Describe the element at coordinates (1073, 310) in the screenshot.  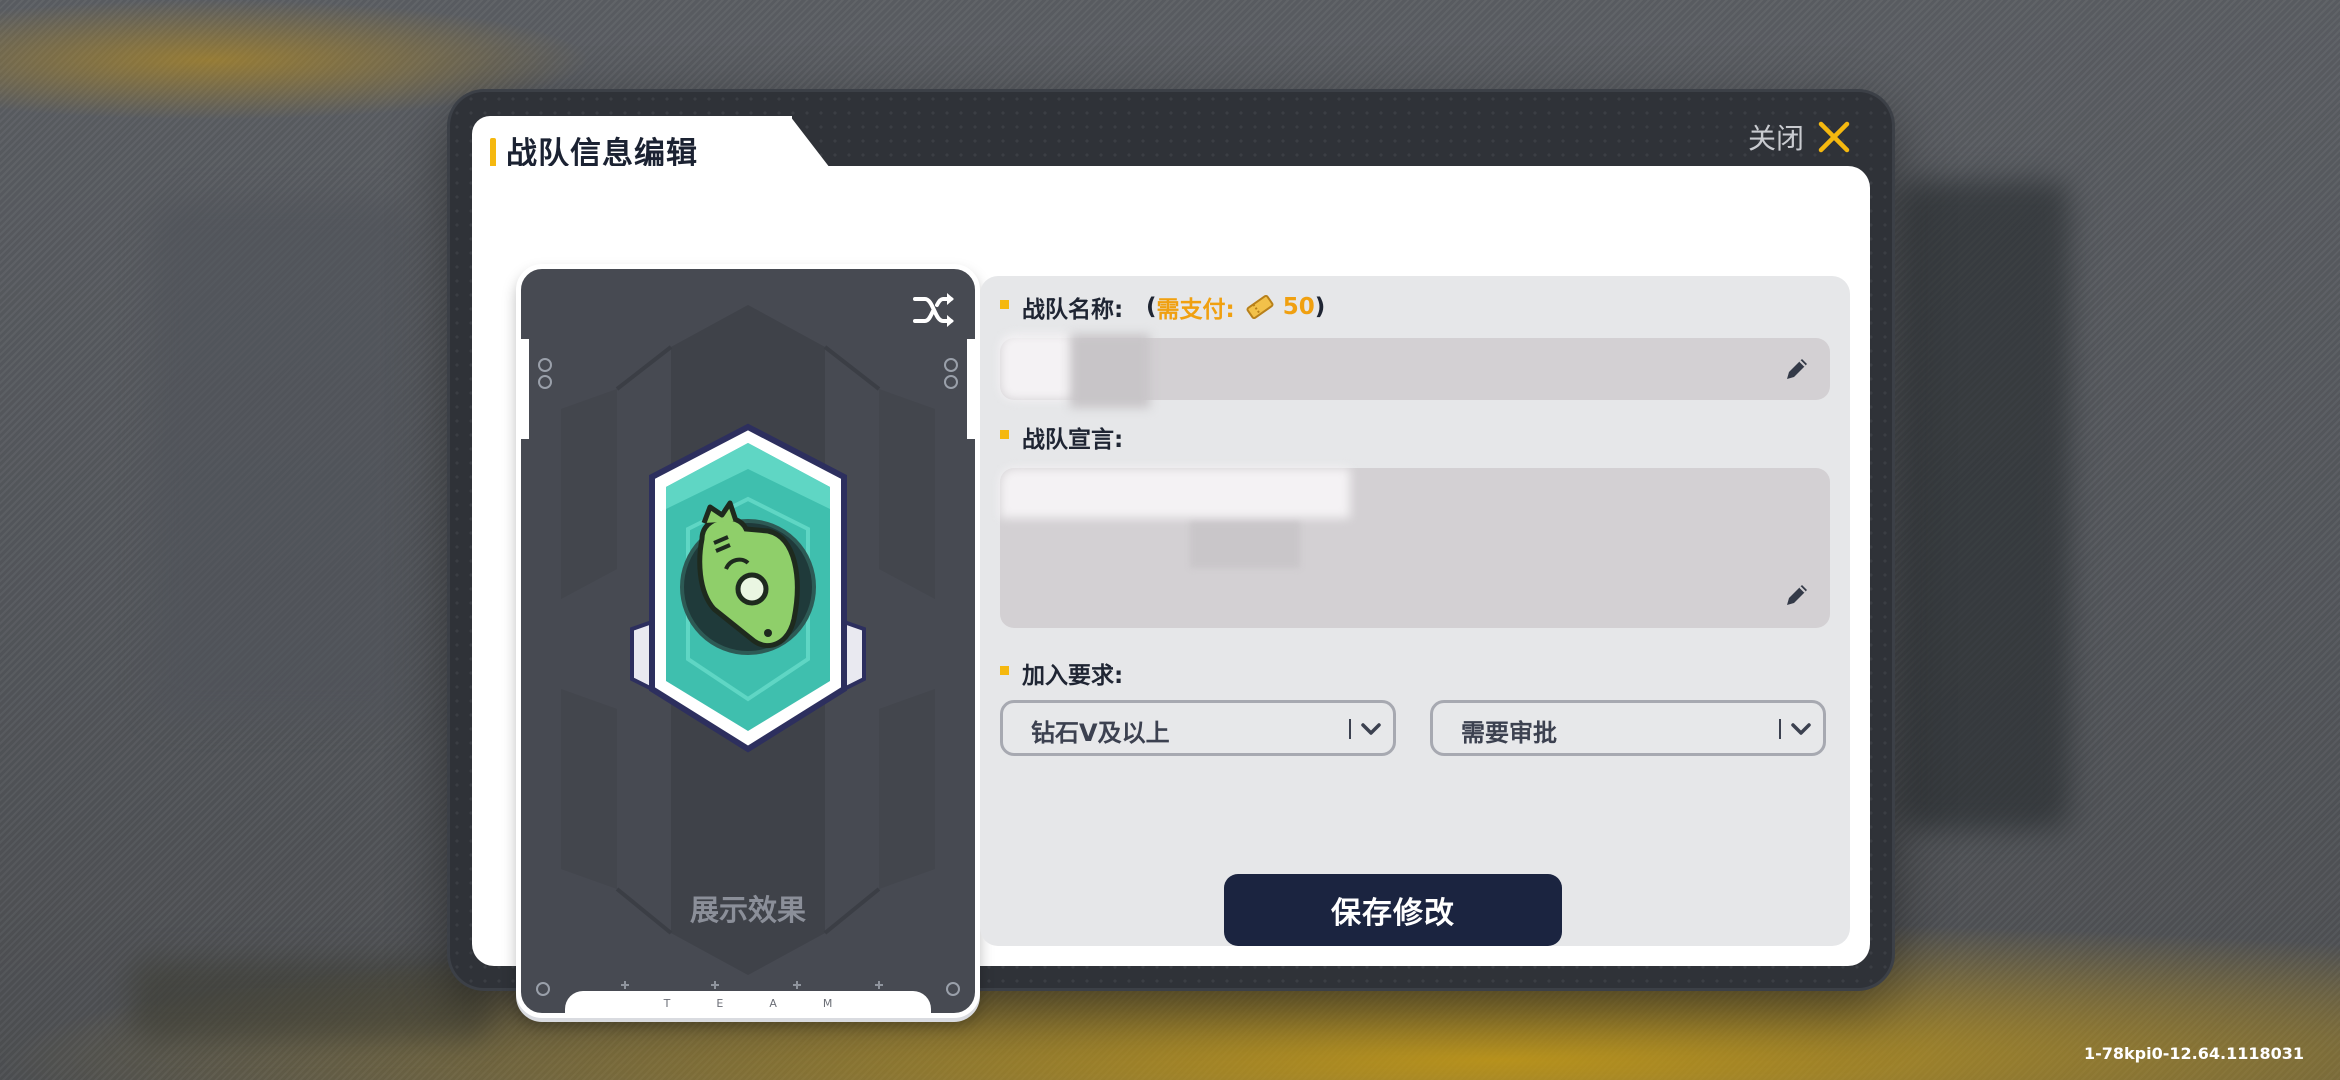
I see `team-name-label: 战队名称:` at that location.